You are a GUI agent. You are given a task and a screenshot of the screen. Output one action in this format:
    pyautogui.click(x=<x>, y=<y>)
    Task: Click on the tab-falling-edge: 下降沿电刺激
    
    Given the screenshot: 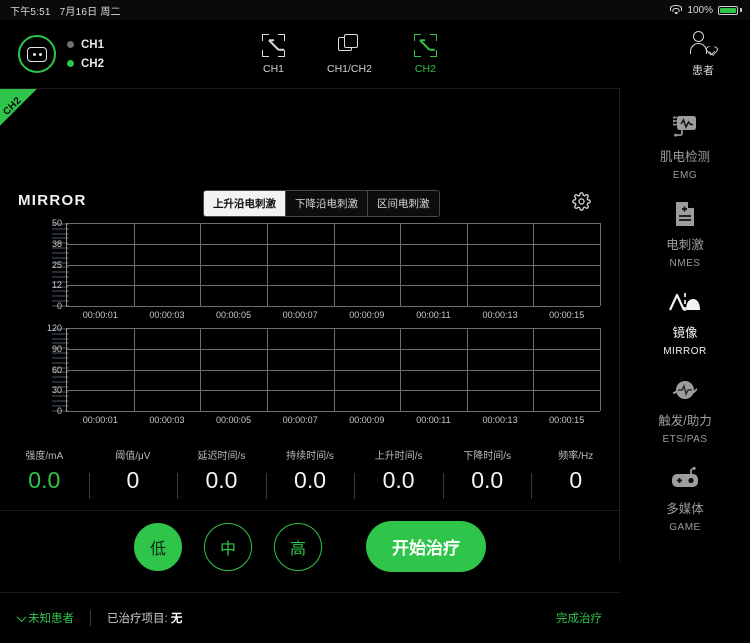 What is the action you would take?
    pyautogui.click(x=327, y=203)
    